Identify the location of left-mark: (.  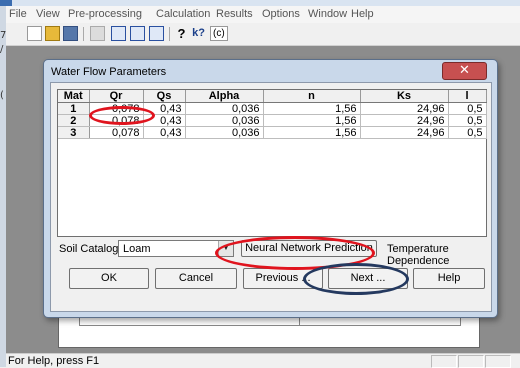
(2, 95).